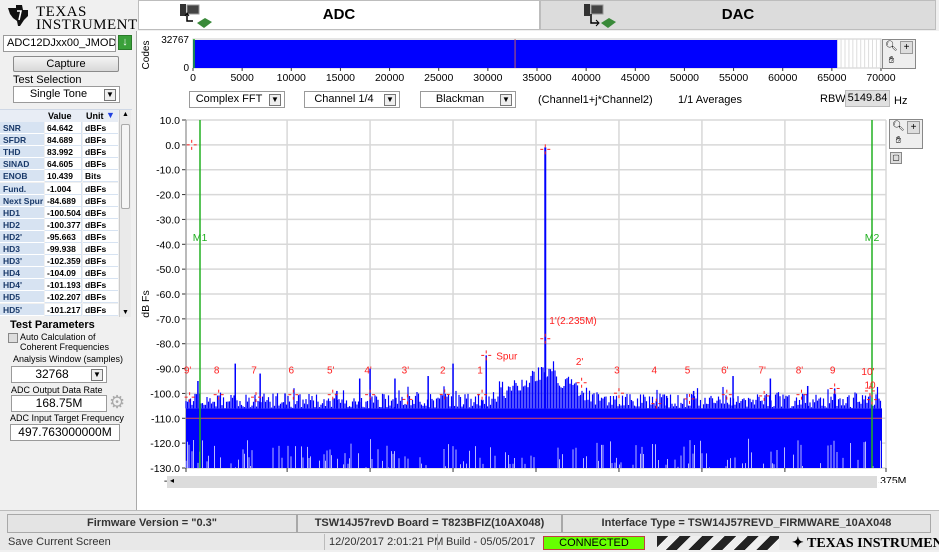  I want to click on table-row: SINAD 64.605 dBFs, so click(59, 164).